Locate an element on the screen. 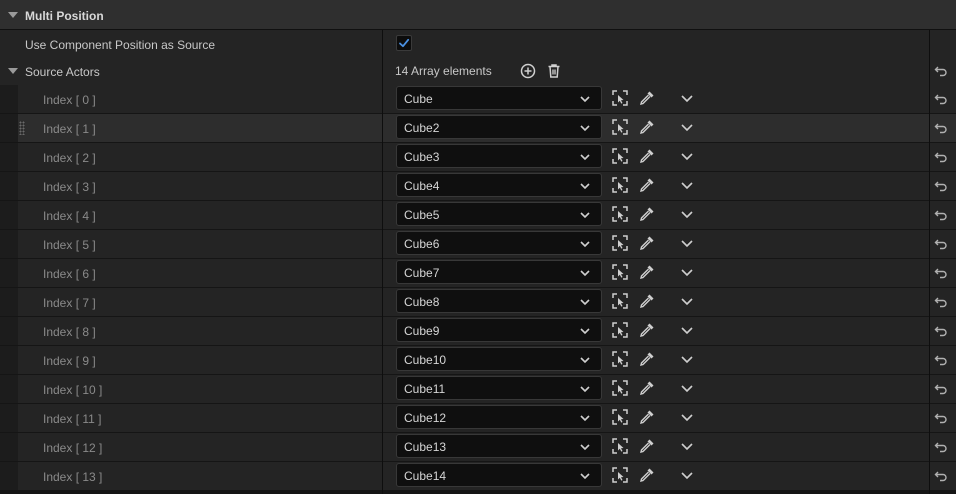 The image size is (956, 494). actor-combo: Cube6 is located at coordinates (499, 243).